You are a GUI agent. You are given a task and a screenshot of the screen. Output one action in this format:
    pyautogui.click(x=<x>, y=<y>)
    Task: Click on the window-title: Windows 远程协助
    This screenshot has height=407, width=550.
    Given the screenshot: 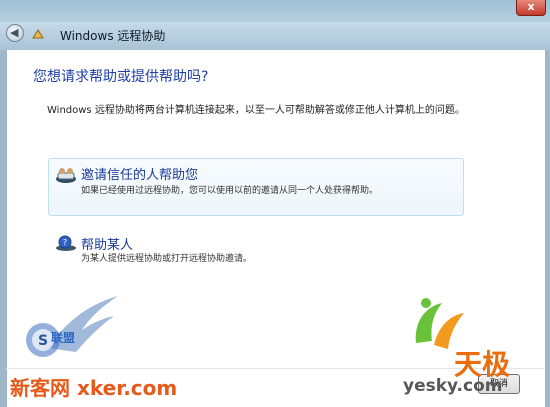 What is the action you would take?
    pyautogui.click(x=113, y=36)
    